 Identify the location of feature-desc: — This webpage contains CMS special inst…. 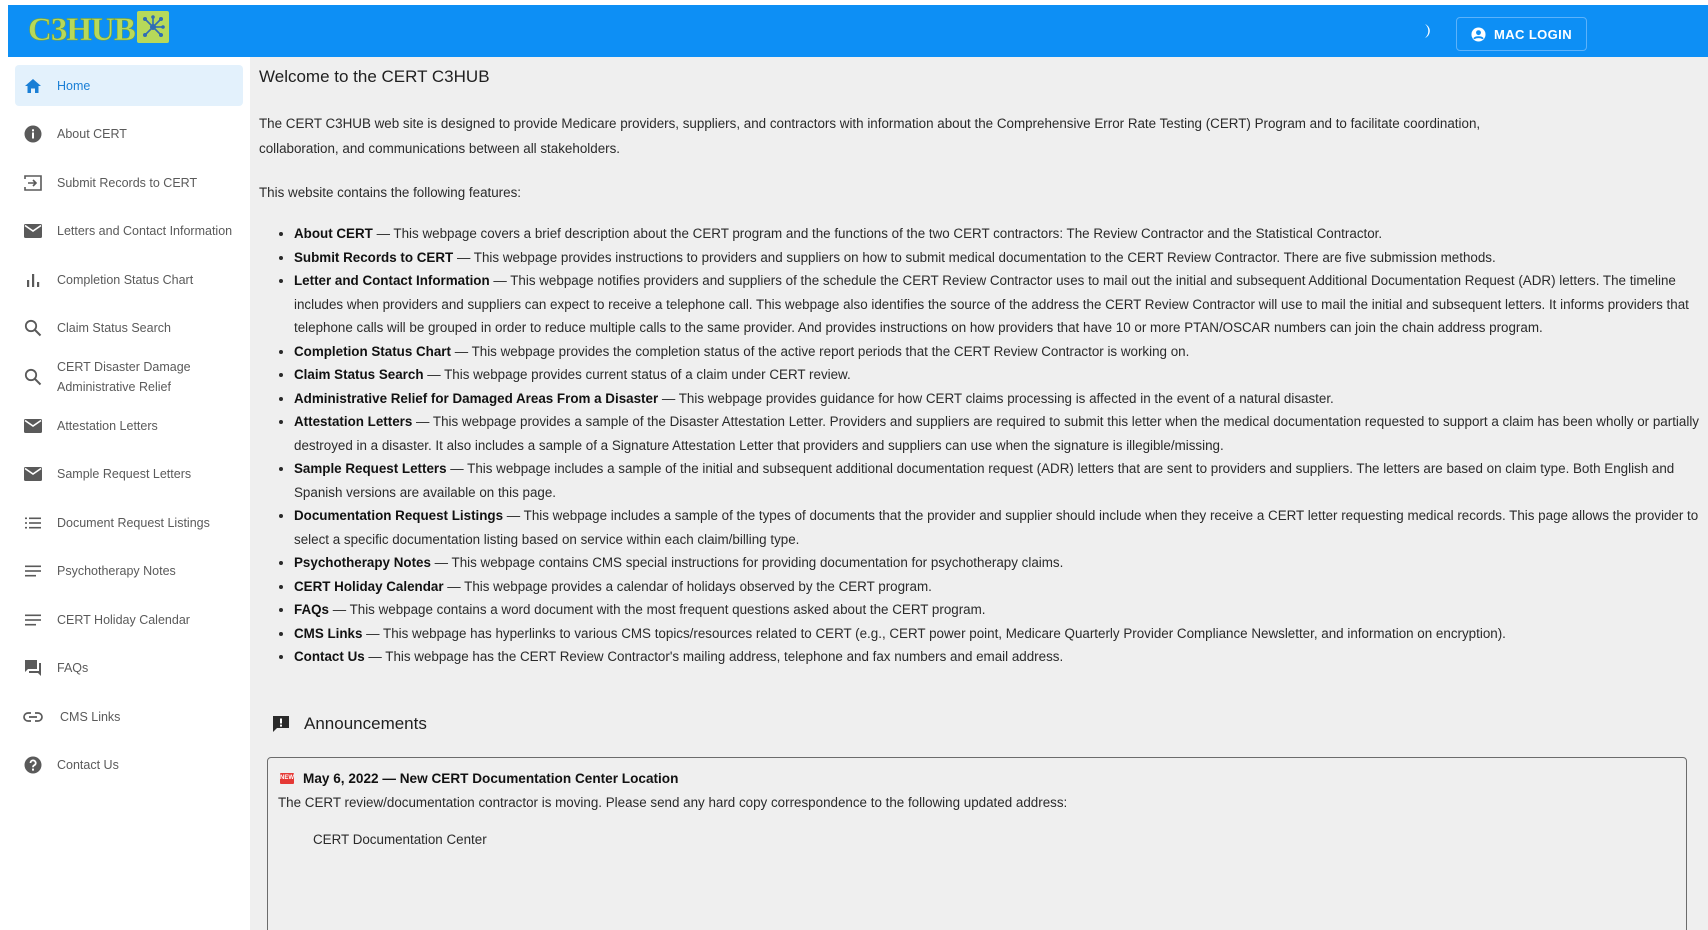
(747, 562).